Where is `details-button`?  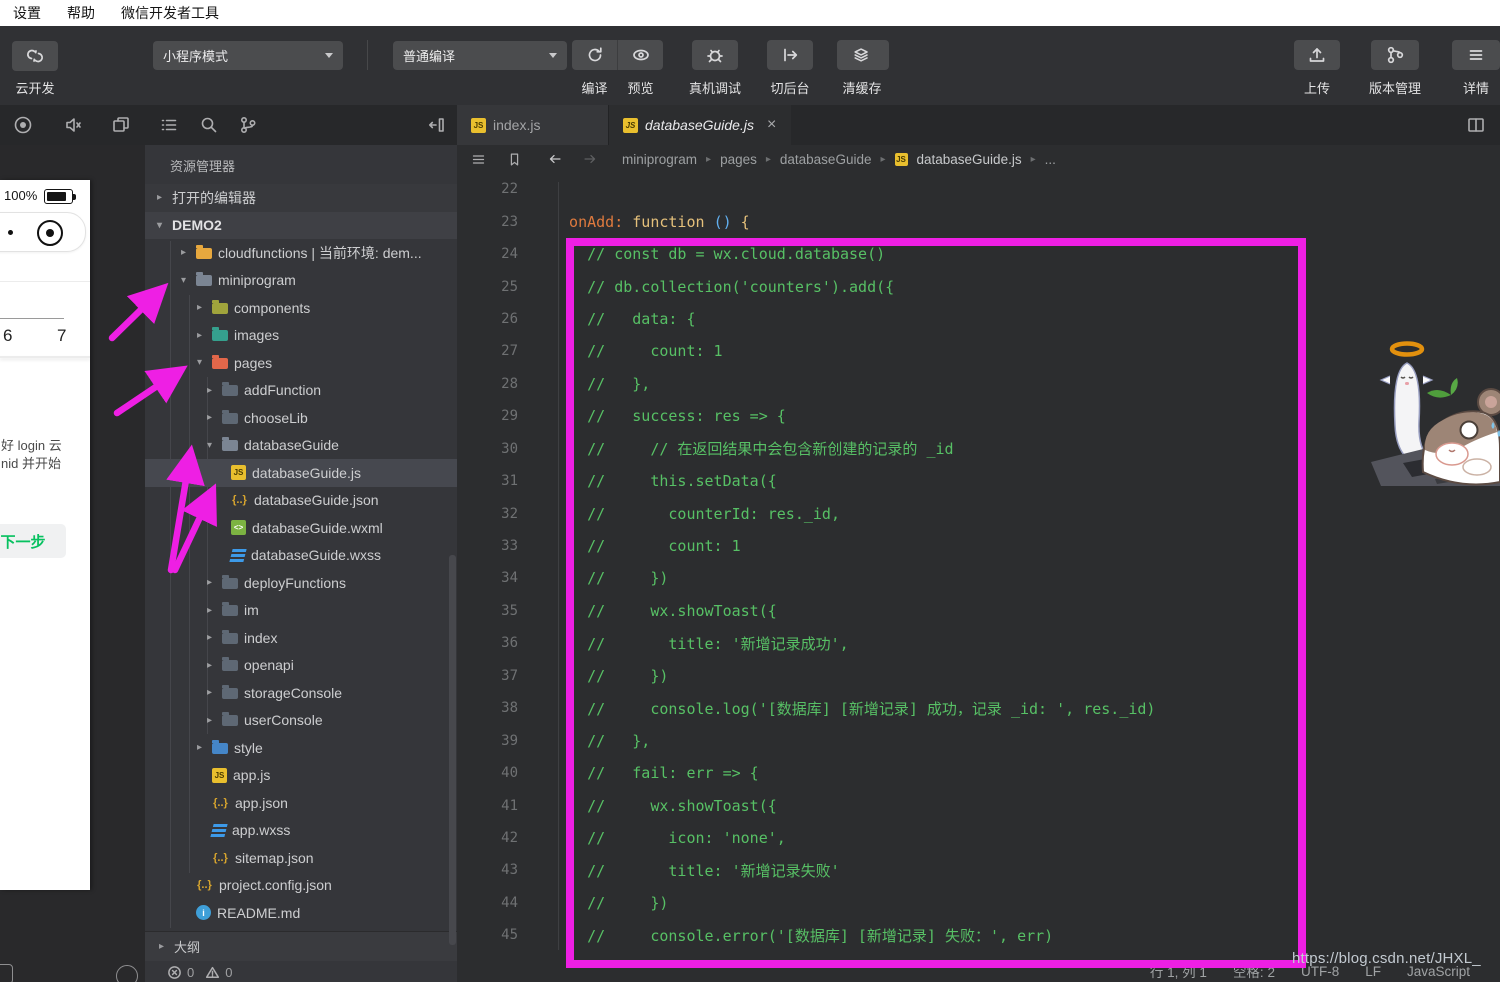
details-button is located at coordinates (1476, 55).